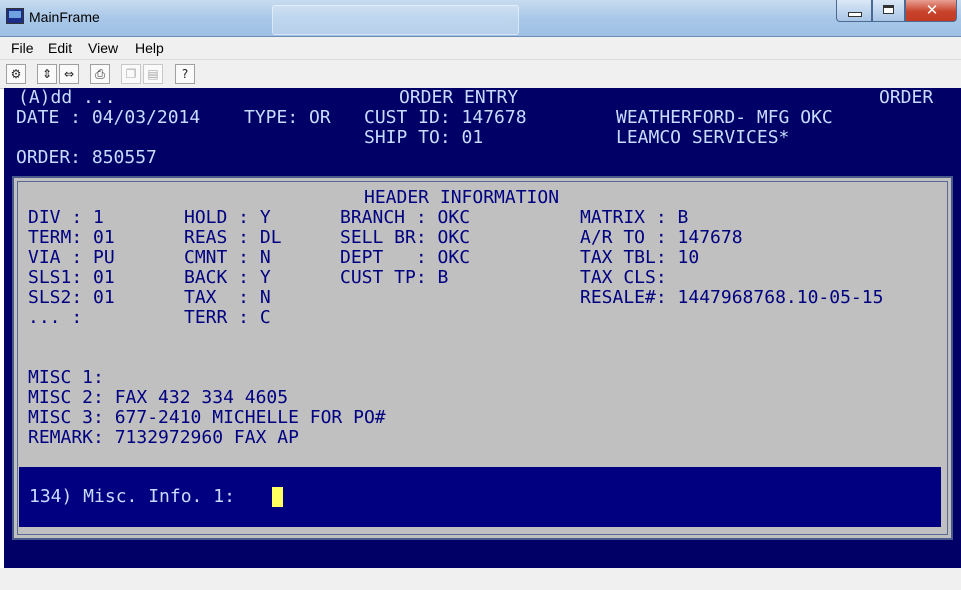  I want to click on close-button: ✕, so click(931, 11).